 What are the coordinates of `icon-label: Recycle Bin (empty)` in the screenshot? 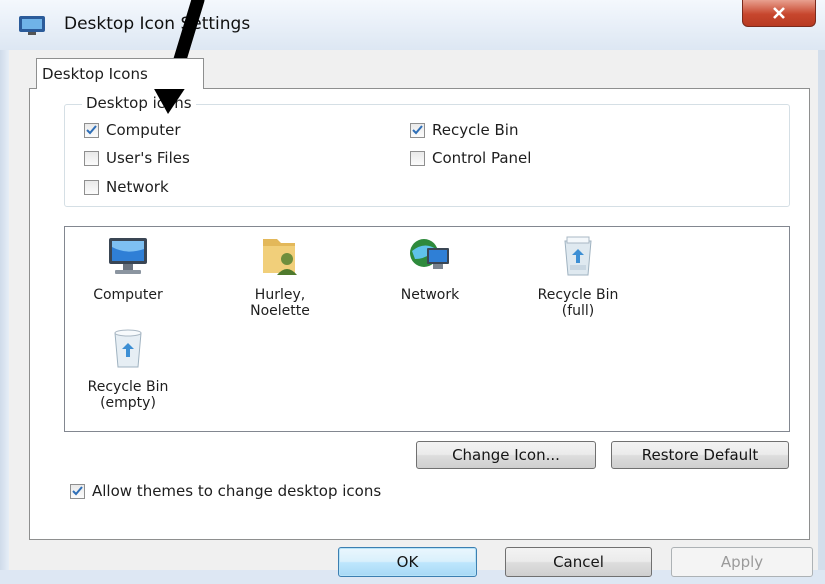 It's located at (128, 395).